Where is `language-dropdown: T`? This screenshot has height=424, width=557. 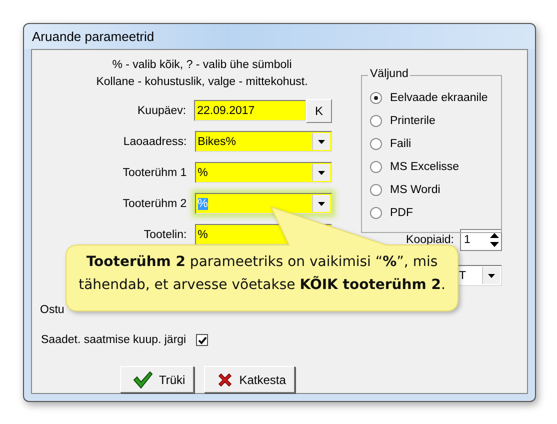
language-dropdown: T is located at coordinates (479, 275).